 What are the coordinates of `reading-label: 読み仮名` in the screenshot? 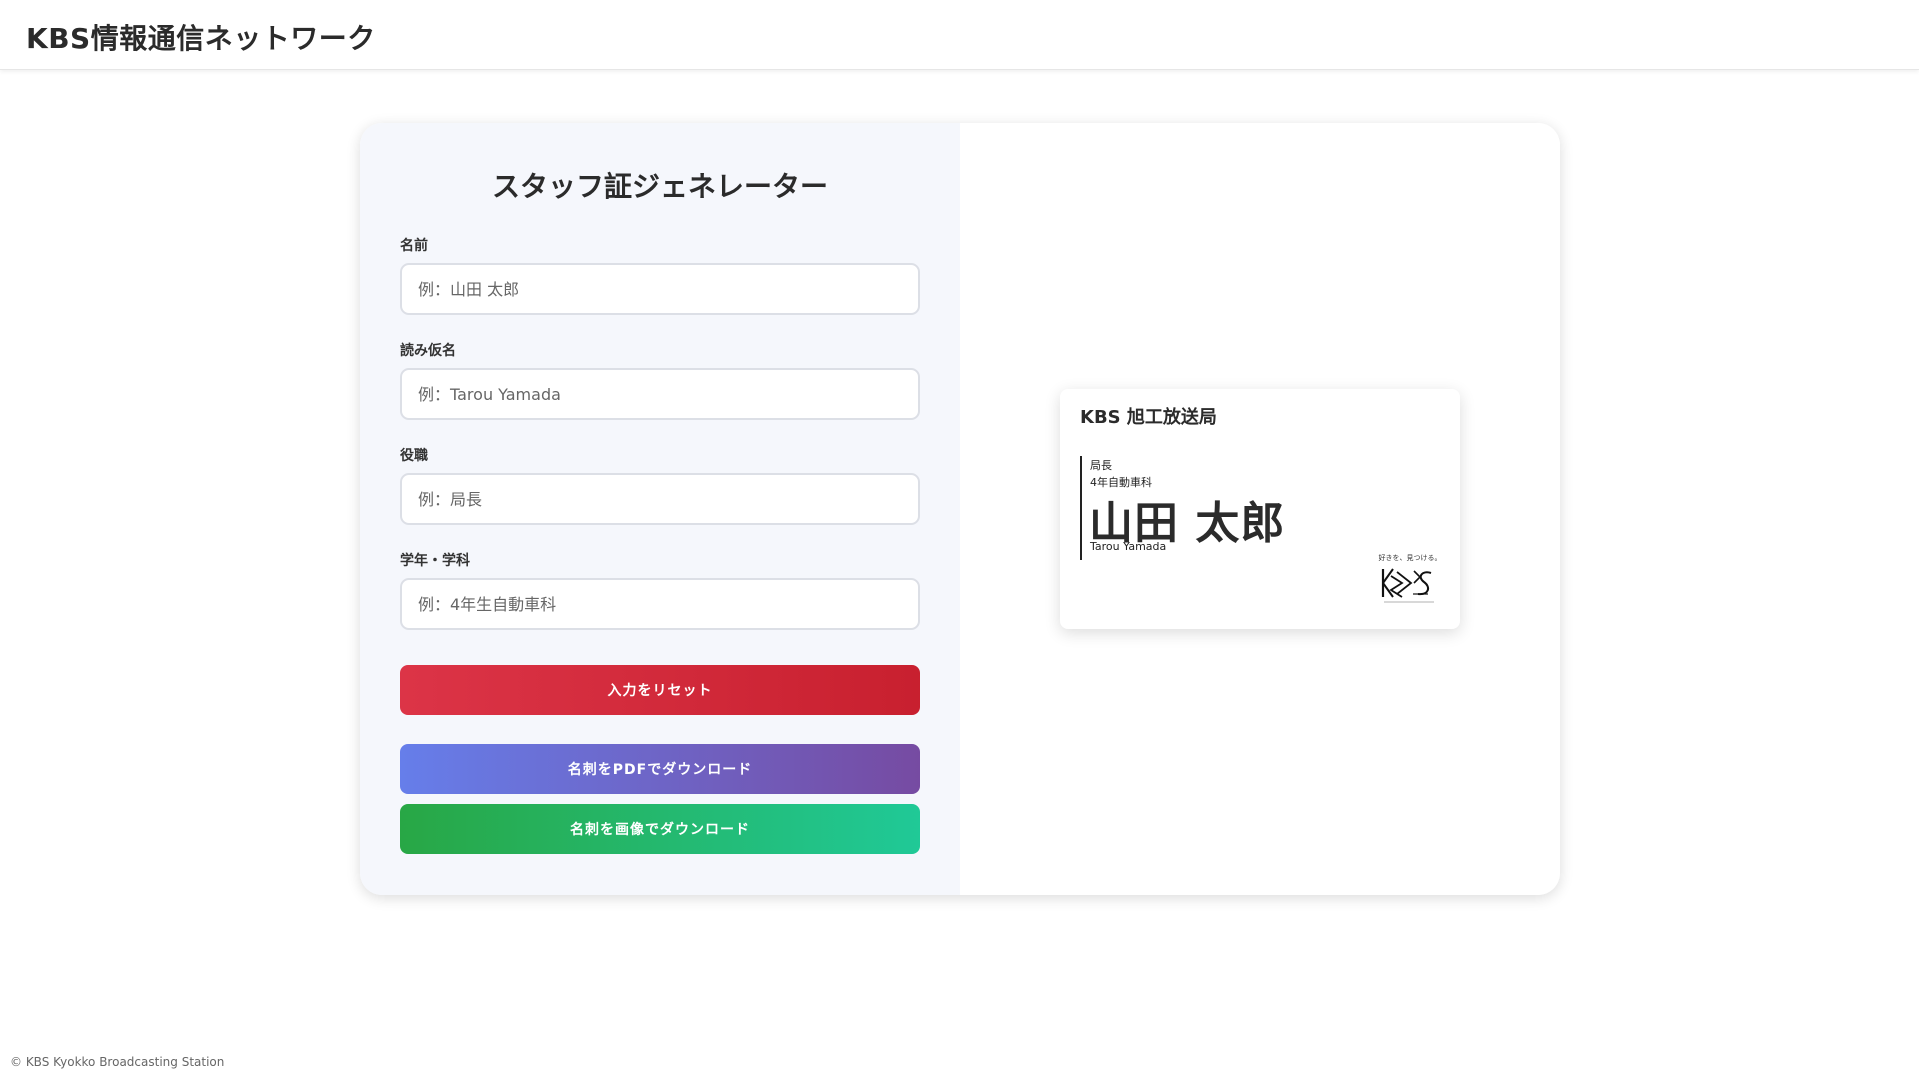 It's located at (428, 351).